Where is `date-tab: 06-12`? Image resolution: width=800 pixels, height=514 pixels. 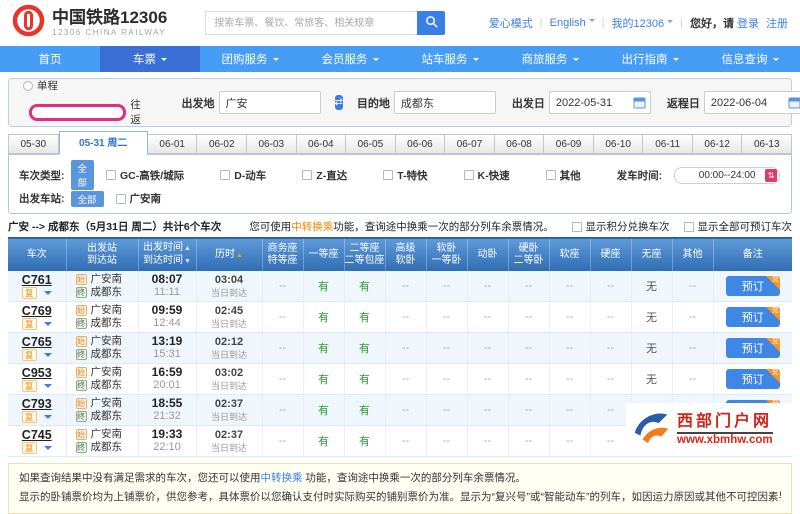 date-tab: 06-12 is located at coordinates (717, 144).